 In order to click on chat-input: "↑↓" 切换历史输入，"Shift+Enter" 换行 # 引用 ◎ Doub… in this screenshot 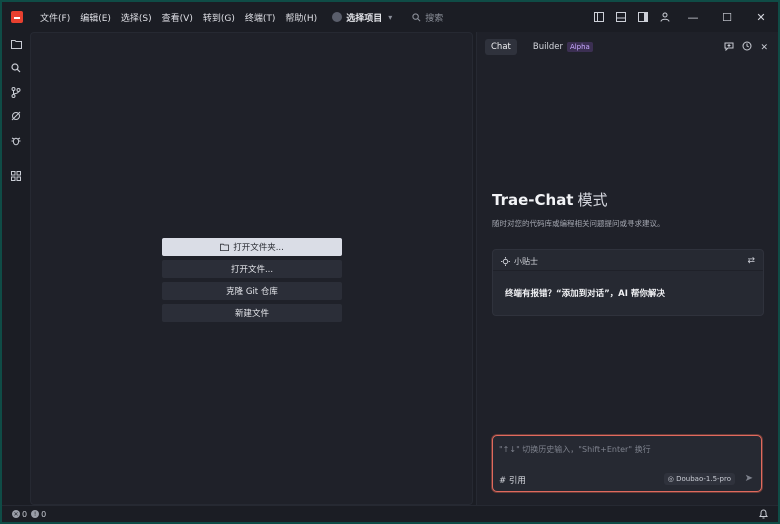, I will do `click(627, 463)`.